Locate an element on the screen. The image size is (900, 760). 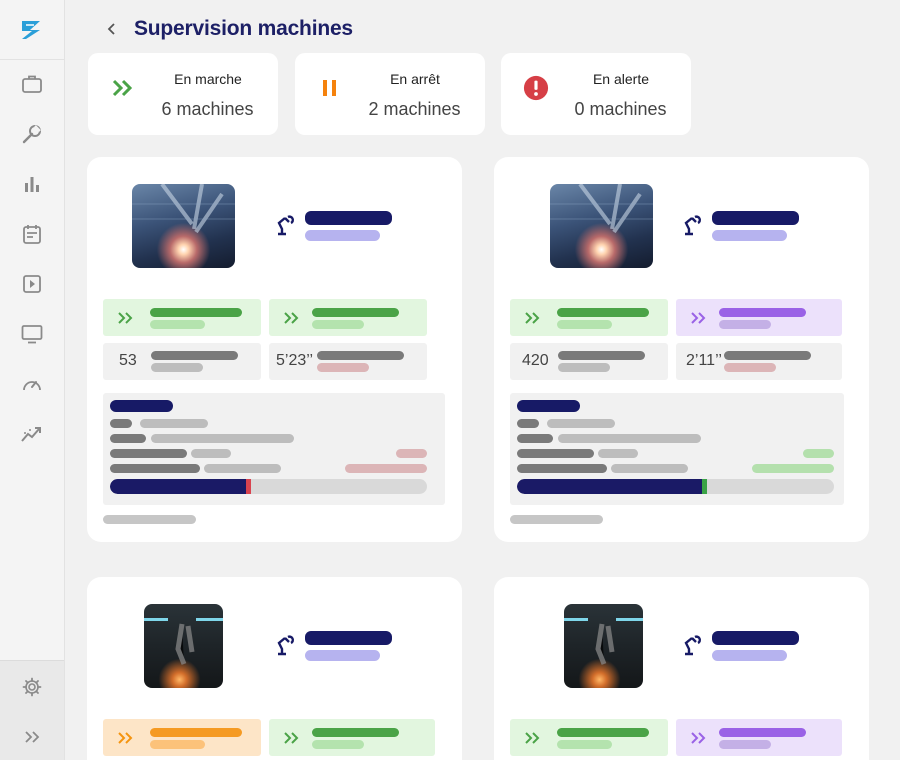
status-label: En marche is located at coordinates (208, 79).